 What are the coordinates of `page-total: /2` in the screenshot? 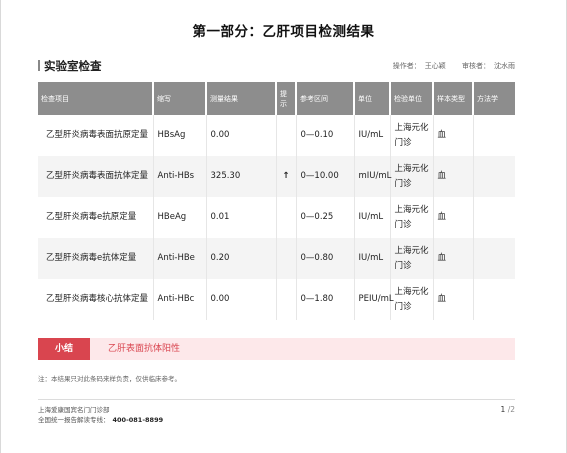 It's located at (511, 409).